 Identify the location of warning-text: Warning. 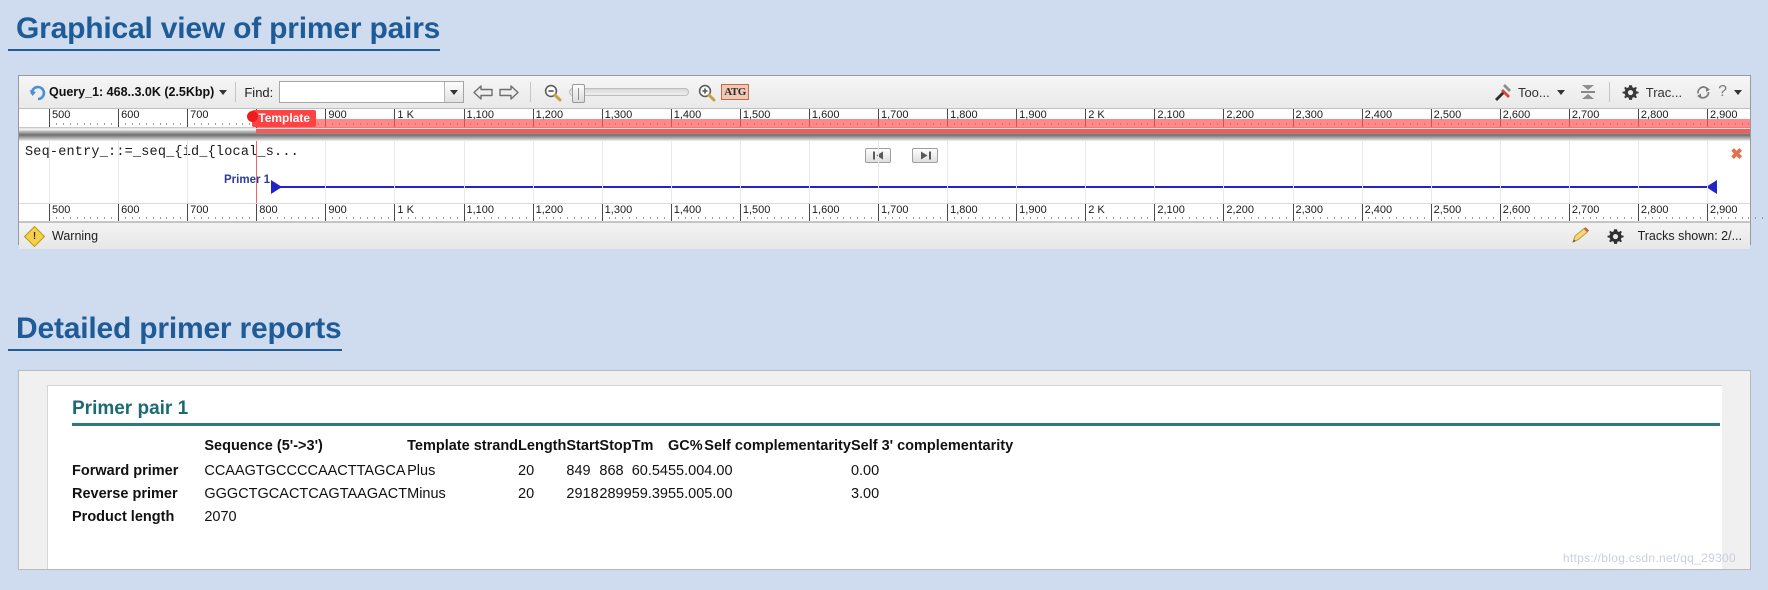
(75, 236).